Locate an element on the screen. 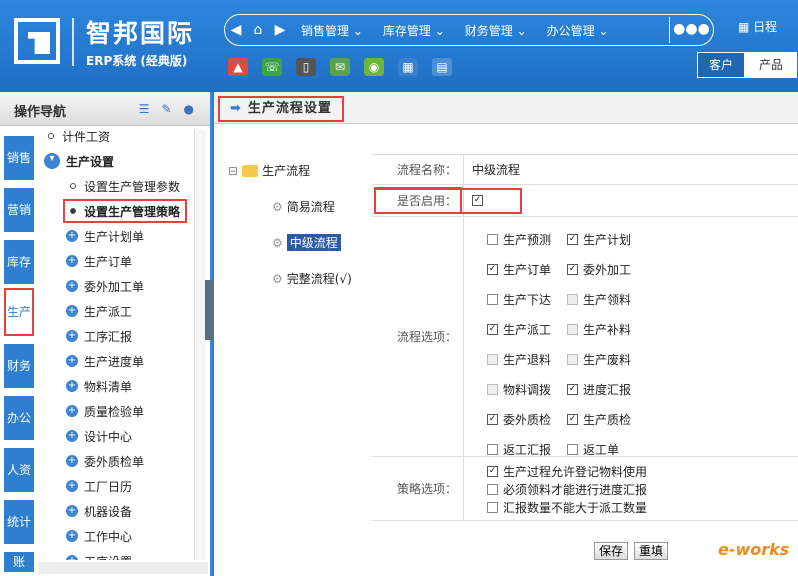 The height and width of the screenshot is (576, 798). sidebar-scrollbar is located at coordinates (200, 345).